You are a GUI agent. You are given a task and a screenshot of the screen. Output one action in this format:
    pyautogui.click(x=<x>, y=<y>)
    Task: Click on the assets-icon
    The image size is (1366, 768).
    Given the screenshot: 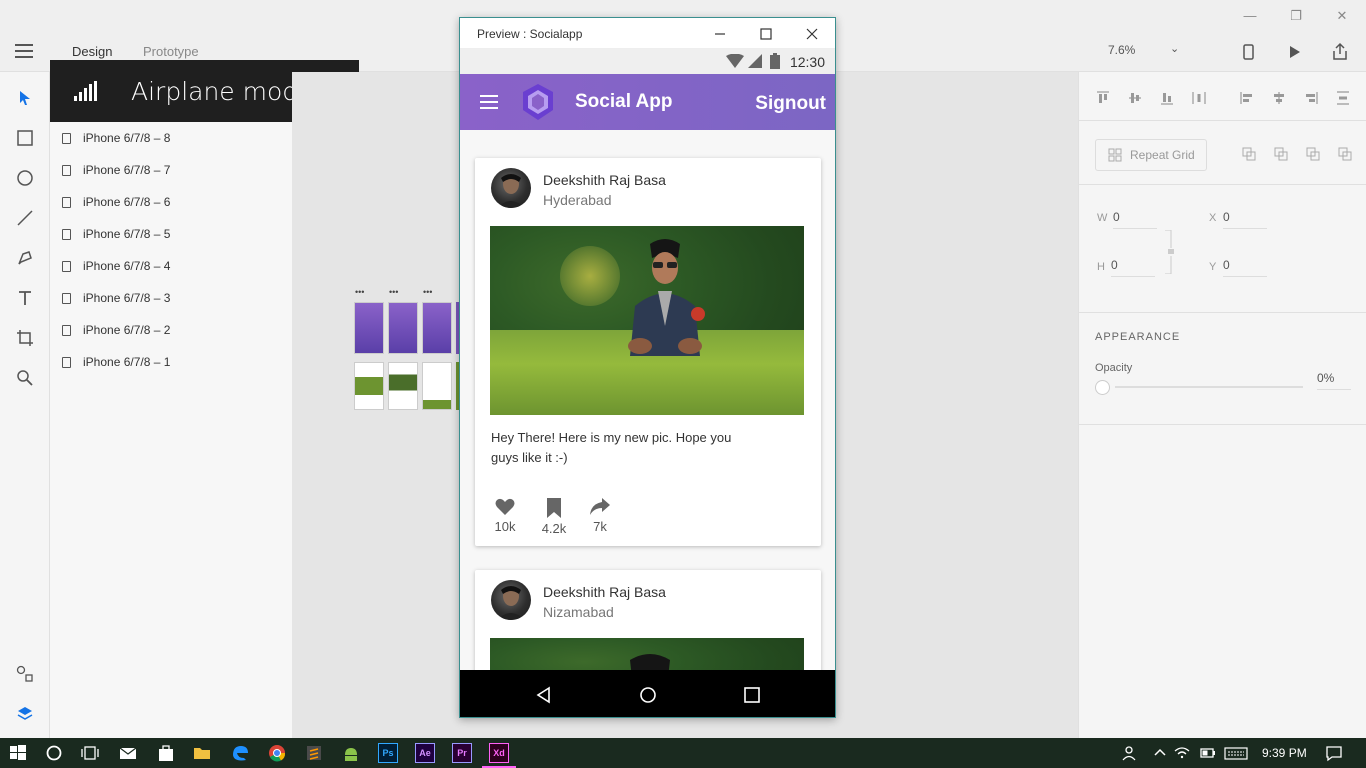 What is the action you would take?
    pyautogui.click(x=25, y=674)
    